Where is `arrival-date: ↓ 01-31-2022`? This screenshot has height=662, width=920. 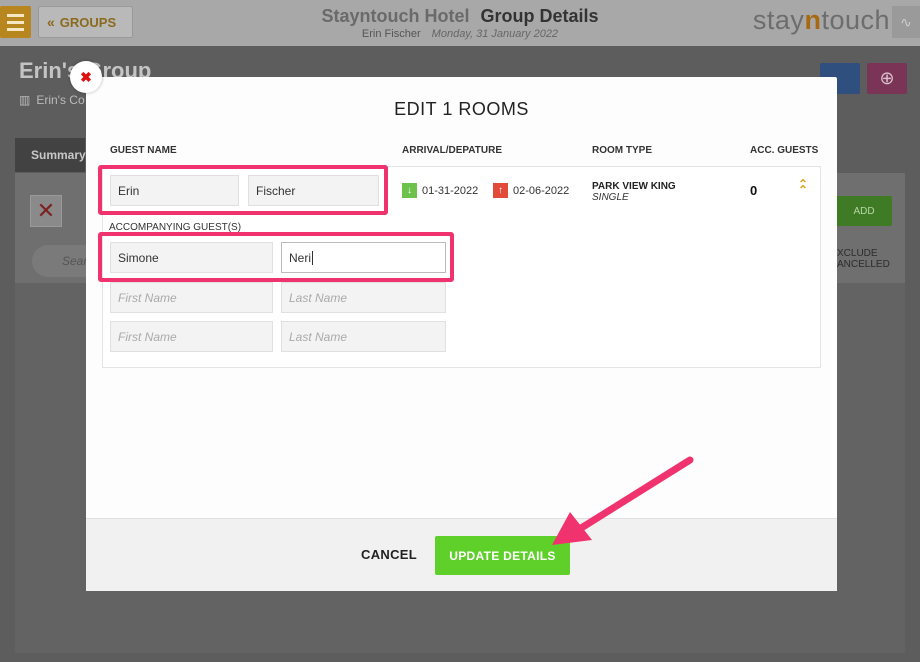
arrival-date: ↓ 01-31-2022 is located at coordinates (440, 190).